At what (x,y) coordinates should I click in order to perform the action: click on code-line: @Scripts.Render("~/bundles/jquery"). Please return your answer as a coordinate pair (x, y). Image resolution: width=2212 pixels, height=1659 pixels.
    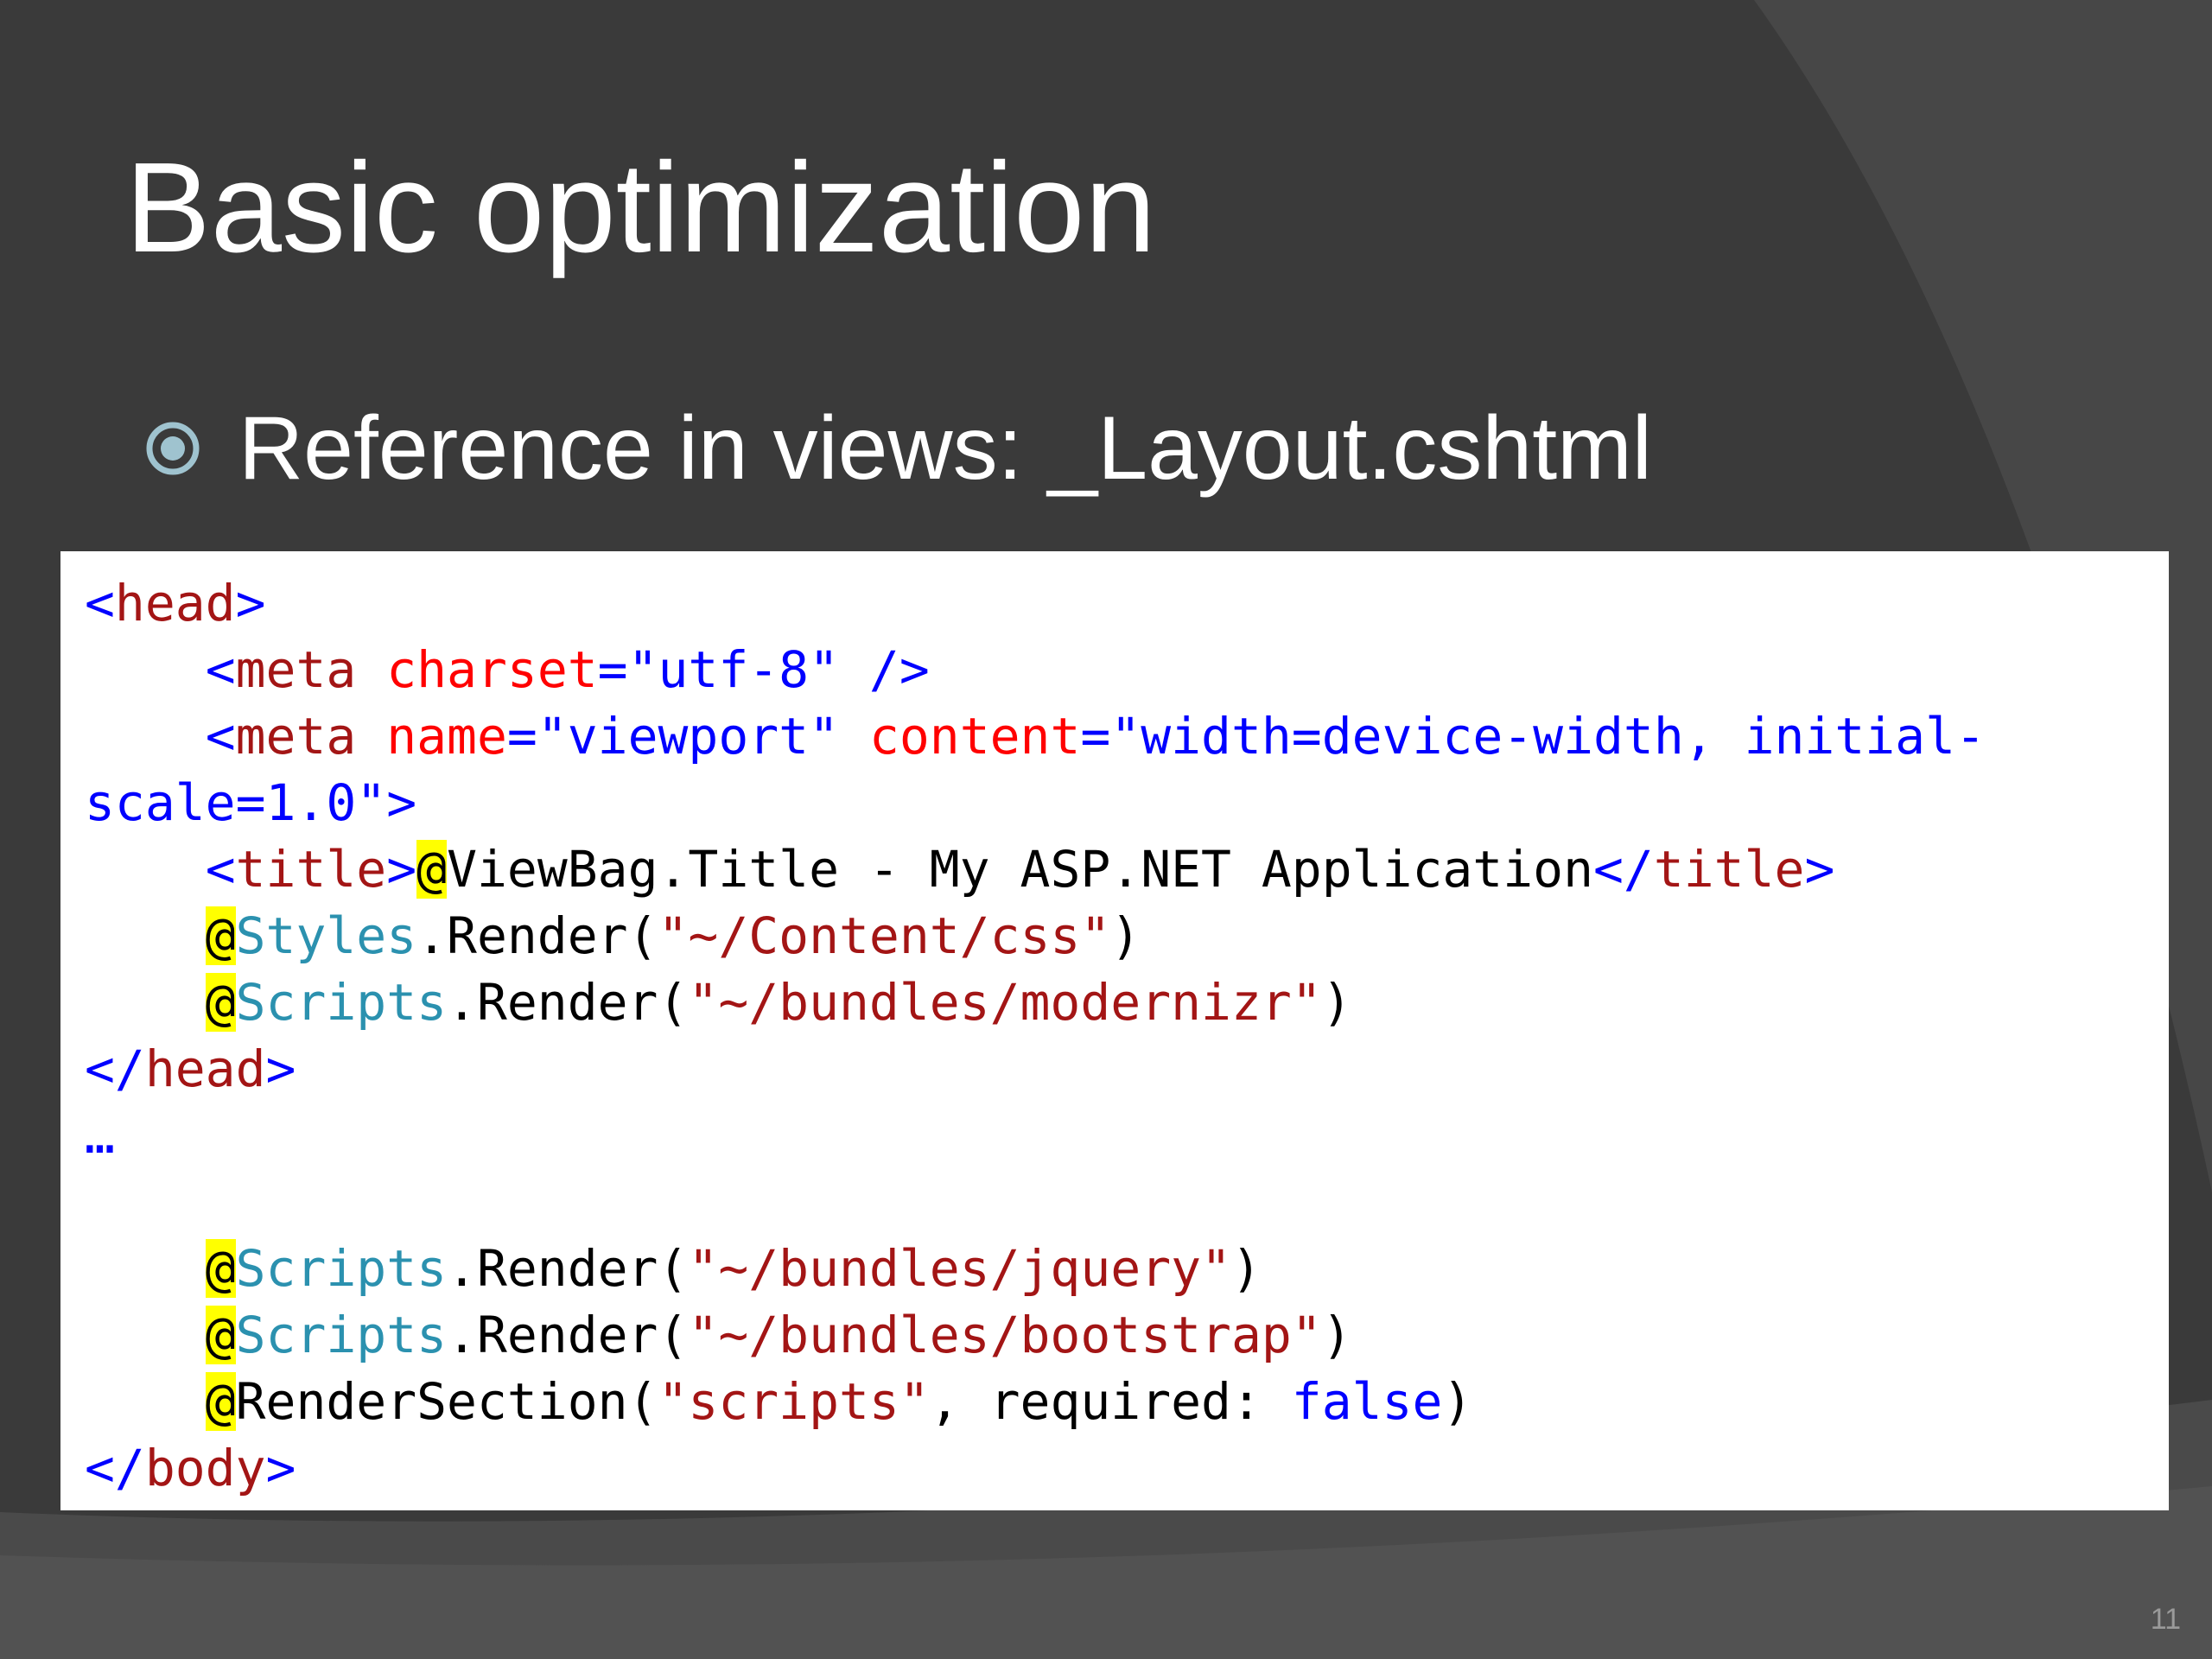
    Looking at the image, I should click on (1127, 1269).